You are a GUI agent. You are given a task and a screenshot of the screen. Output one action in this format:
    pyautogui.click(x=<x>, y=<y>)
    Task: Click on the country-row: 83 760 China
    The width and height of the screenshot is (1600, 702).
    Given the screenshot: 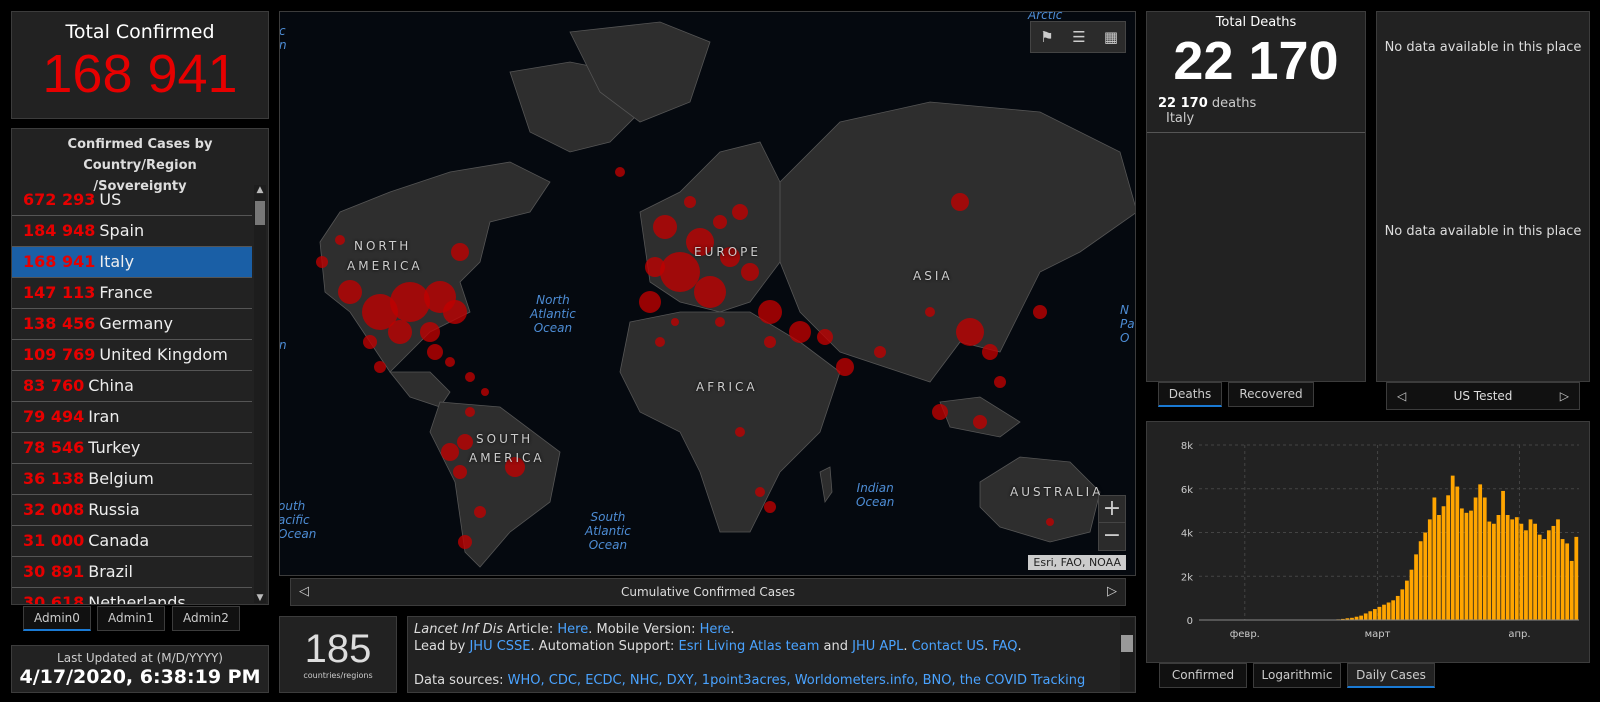 What is the action you would take?
    pyautogui.click(x=132, y=386)
    